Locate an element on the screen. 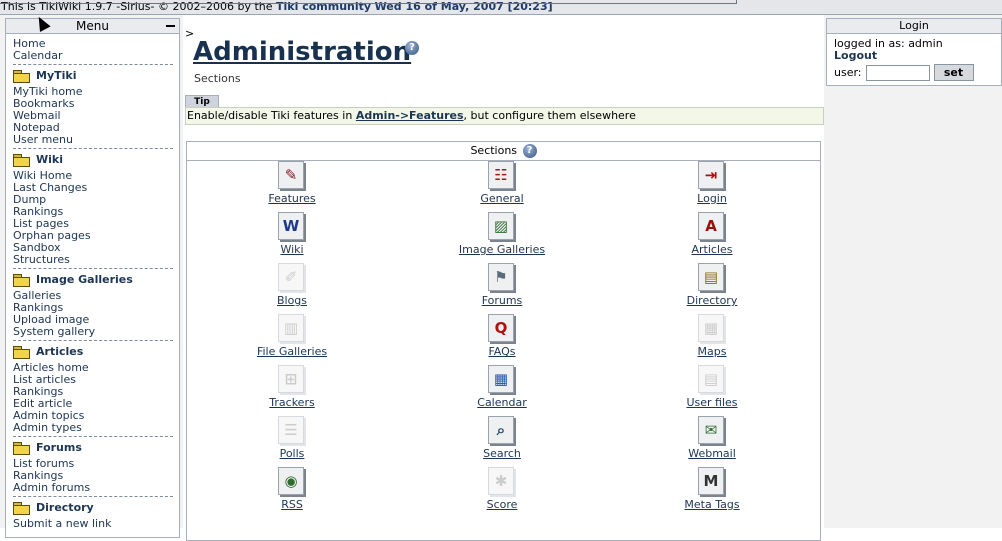 The height and width of the screenshot is (541, 1002). score-icon: ✱ is located at coordinates (502, 482).